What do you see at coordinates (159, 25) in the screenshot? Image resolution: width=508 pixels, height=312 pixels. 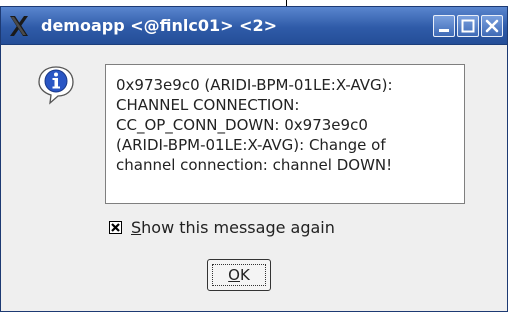 I see `window-title: demoapp <@finlc01> <2>` at bounding box center [159, 25].